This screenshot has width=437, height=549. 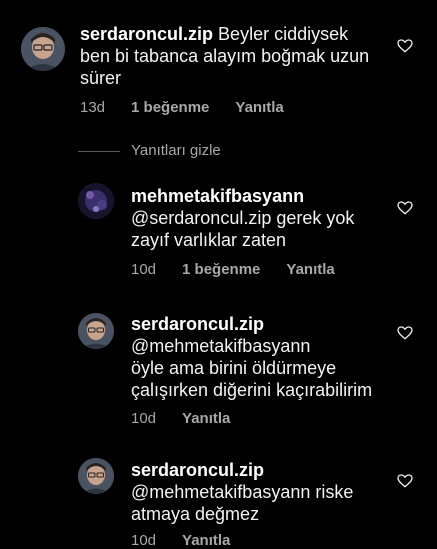 I want to click on comment-line: Beyler ciddiysek, so click(x=283, y=34).